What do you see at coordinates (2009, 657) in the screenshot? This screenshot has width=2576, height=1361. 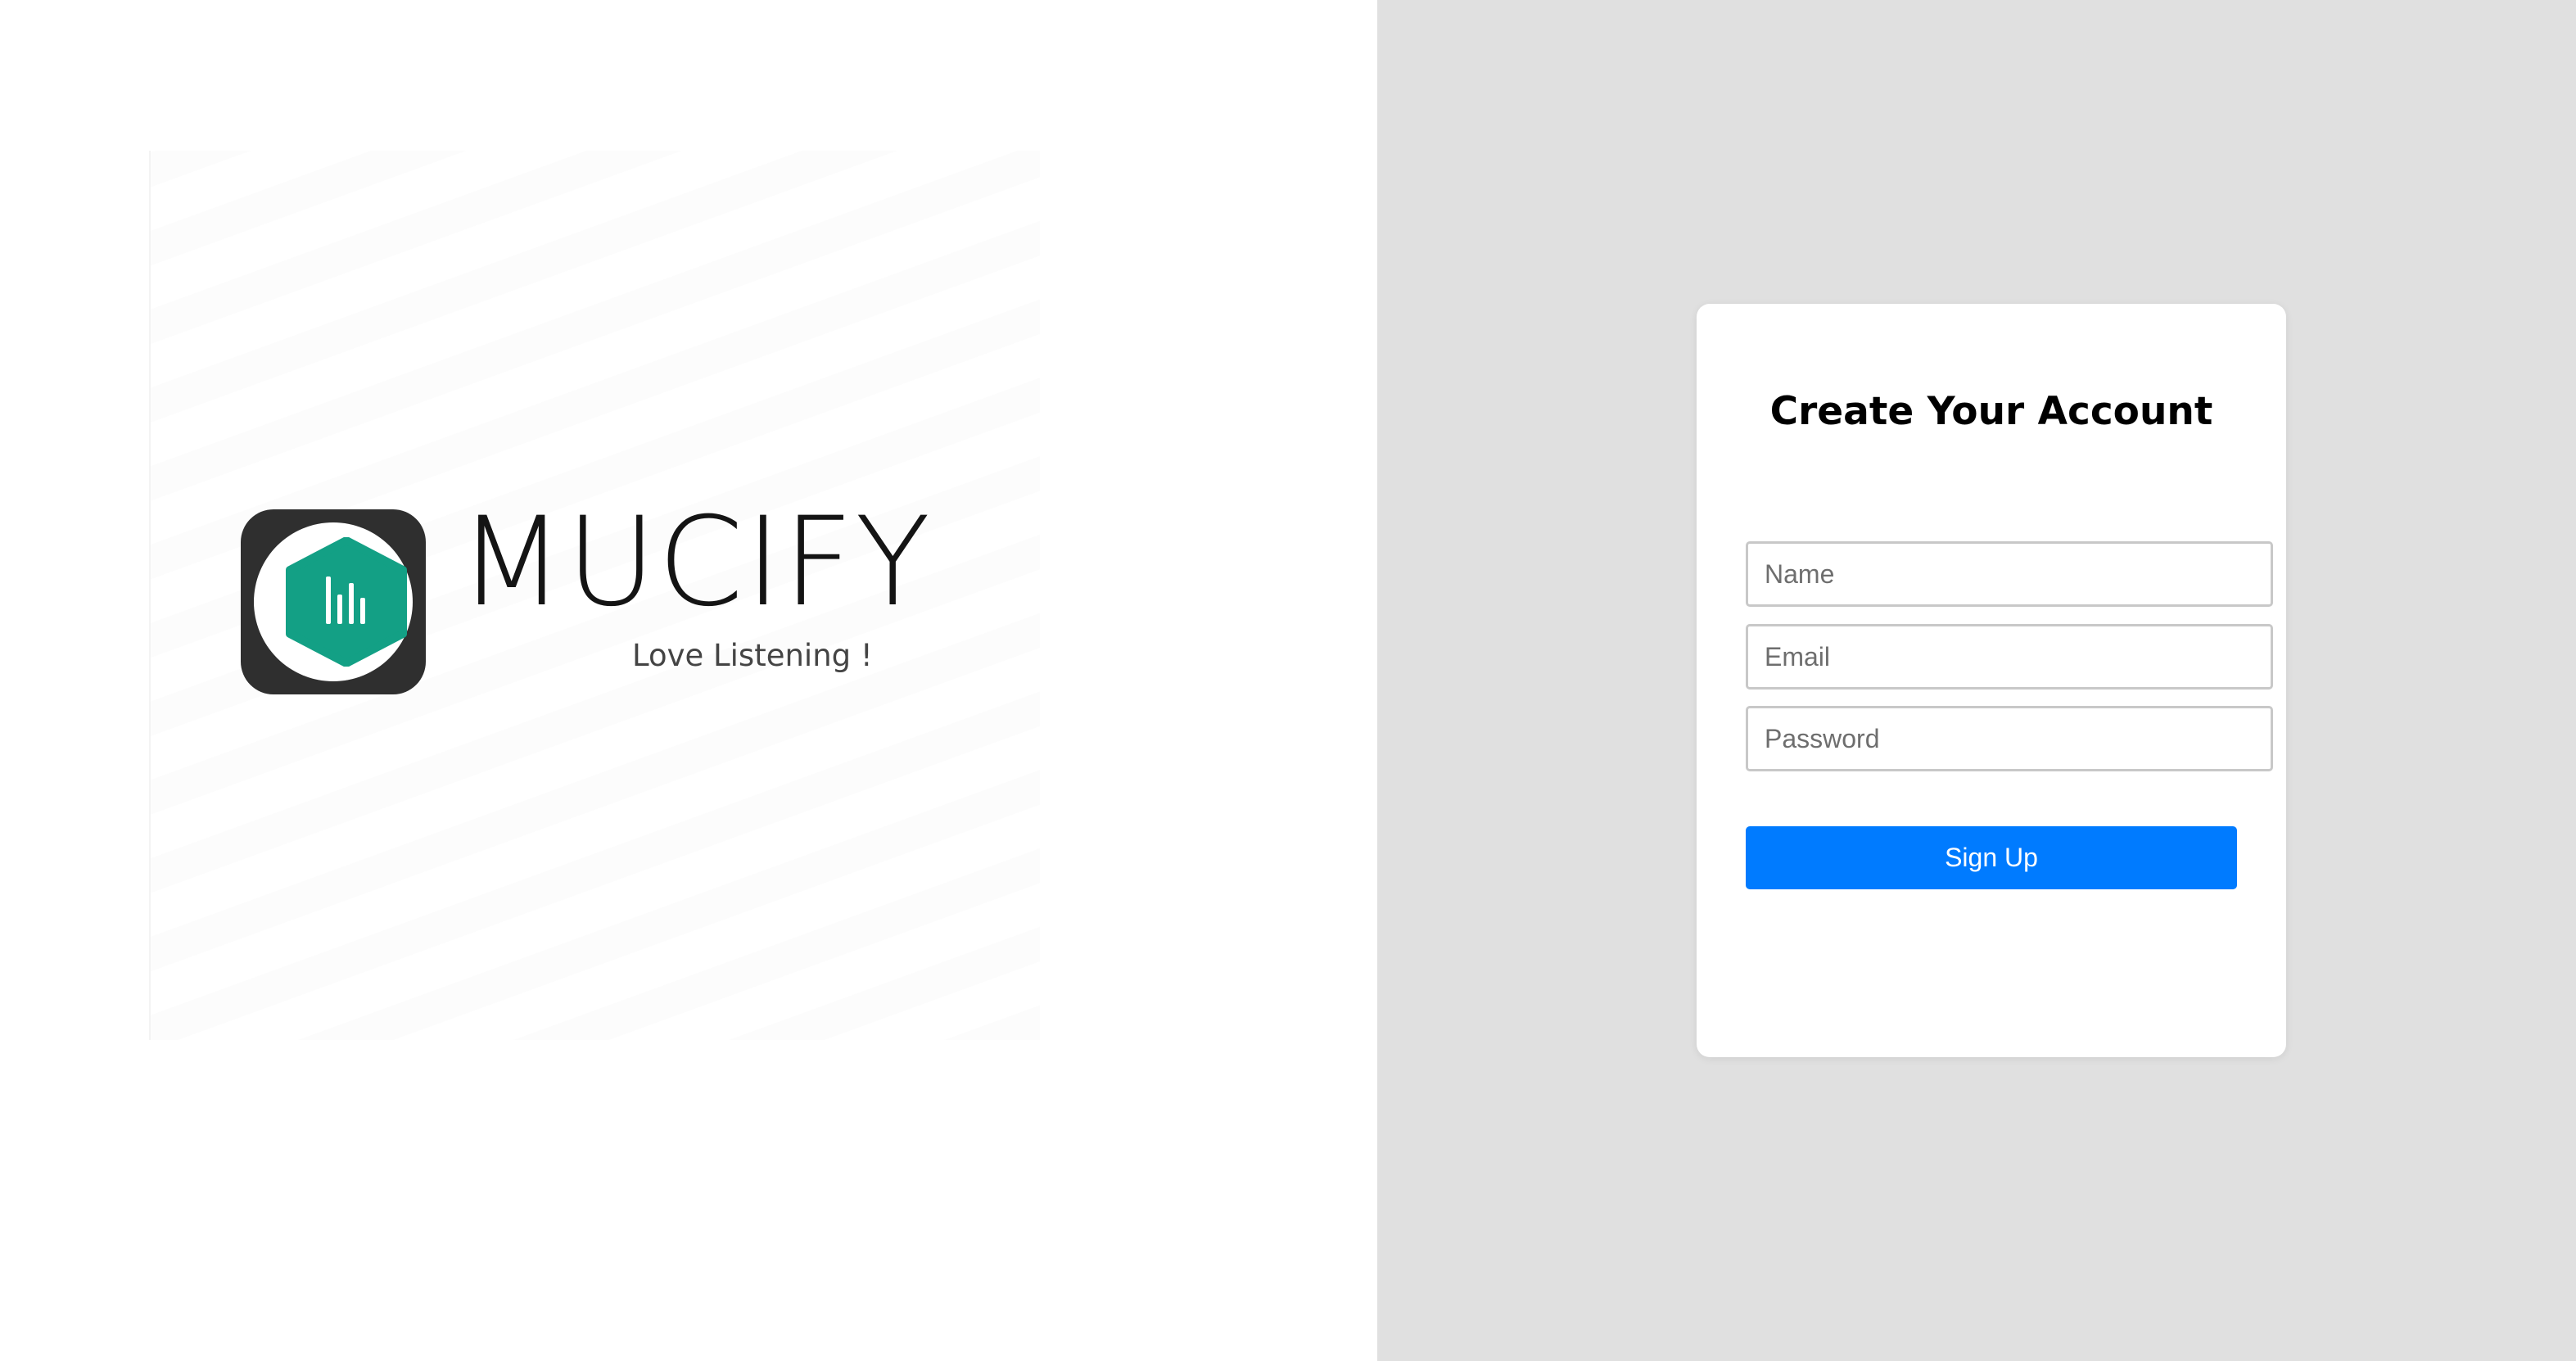 I see `email-input` at bounding box center [2009, 657].